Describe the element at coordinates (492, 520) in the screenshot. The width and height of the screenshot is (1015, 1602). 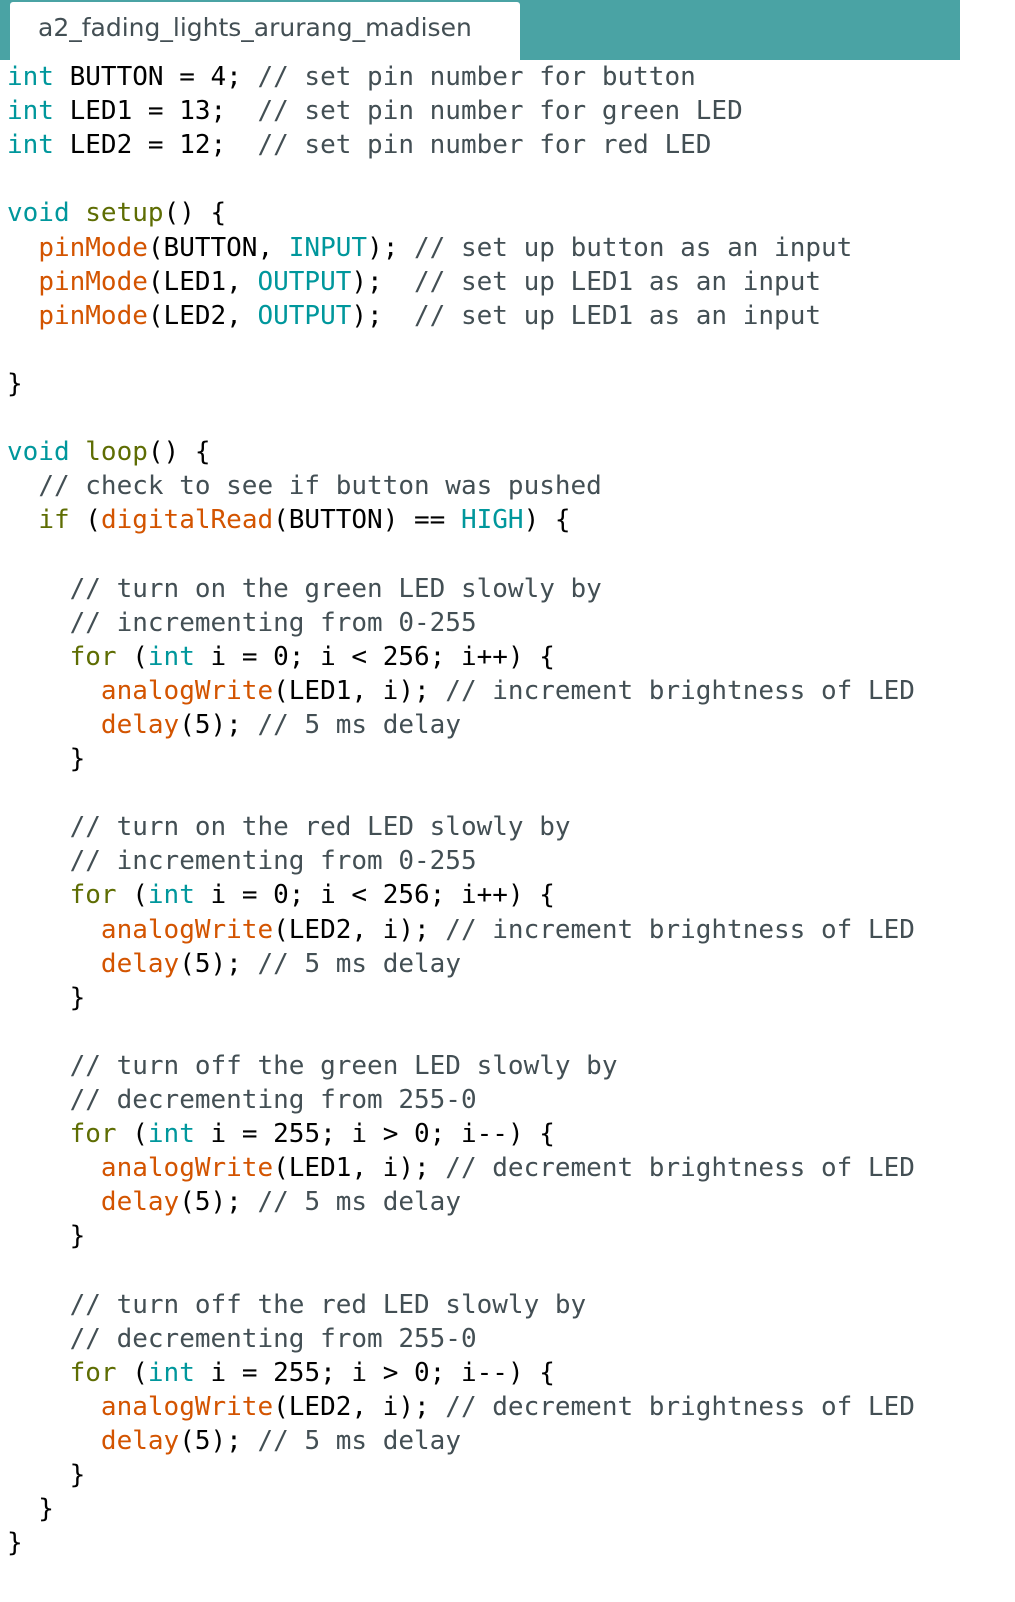
I see `code-token-const: HIGH` at that location.